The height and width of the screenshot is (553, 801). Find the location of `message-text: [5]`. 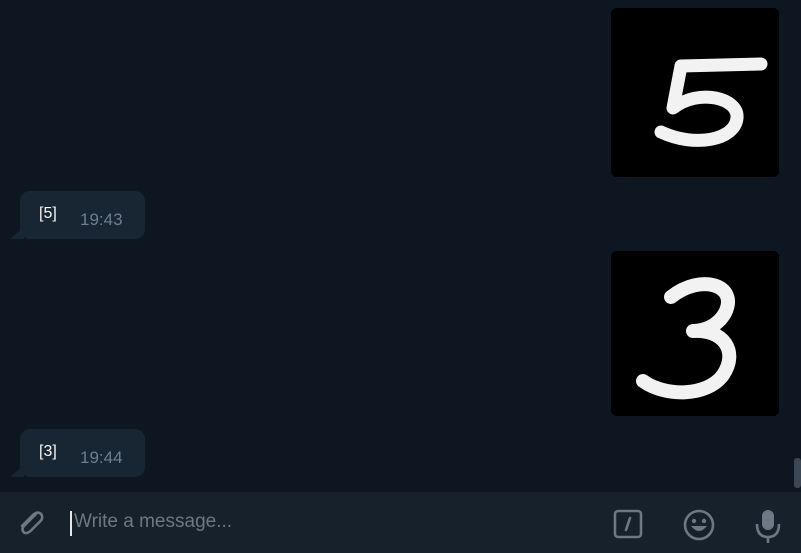

message-text: [5] is located at coordinates (48, 213).